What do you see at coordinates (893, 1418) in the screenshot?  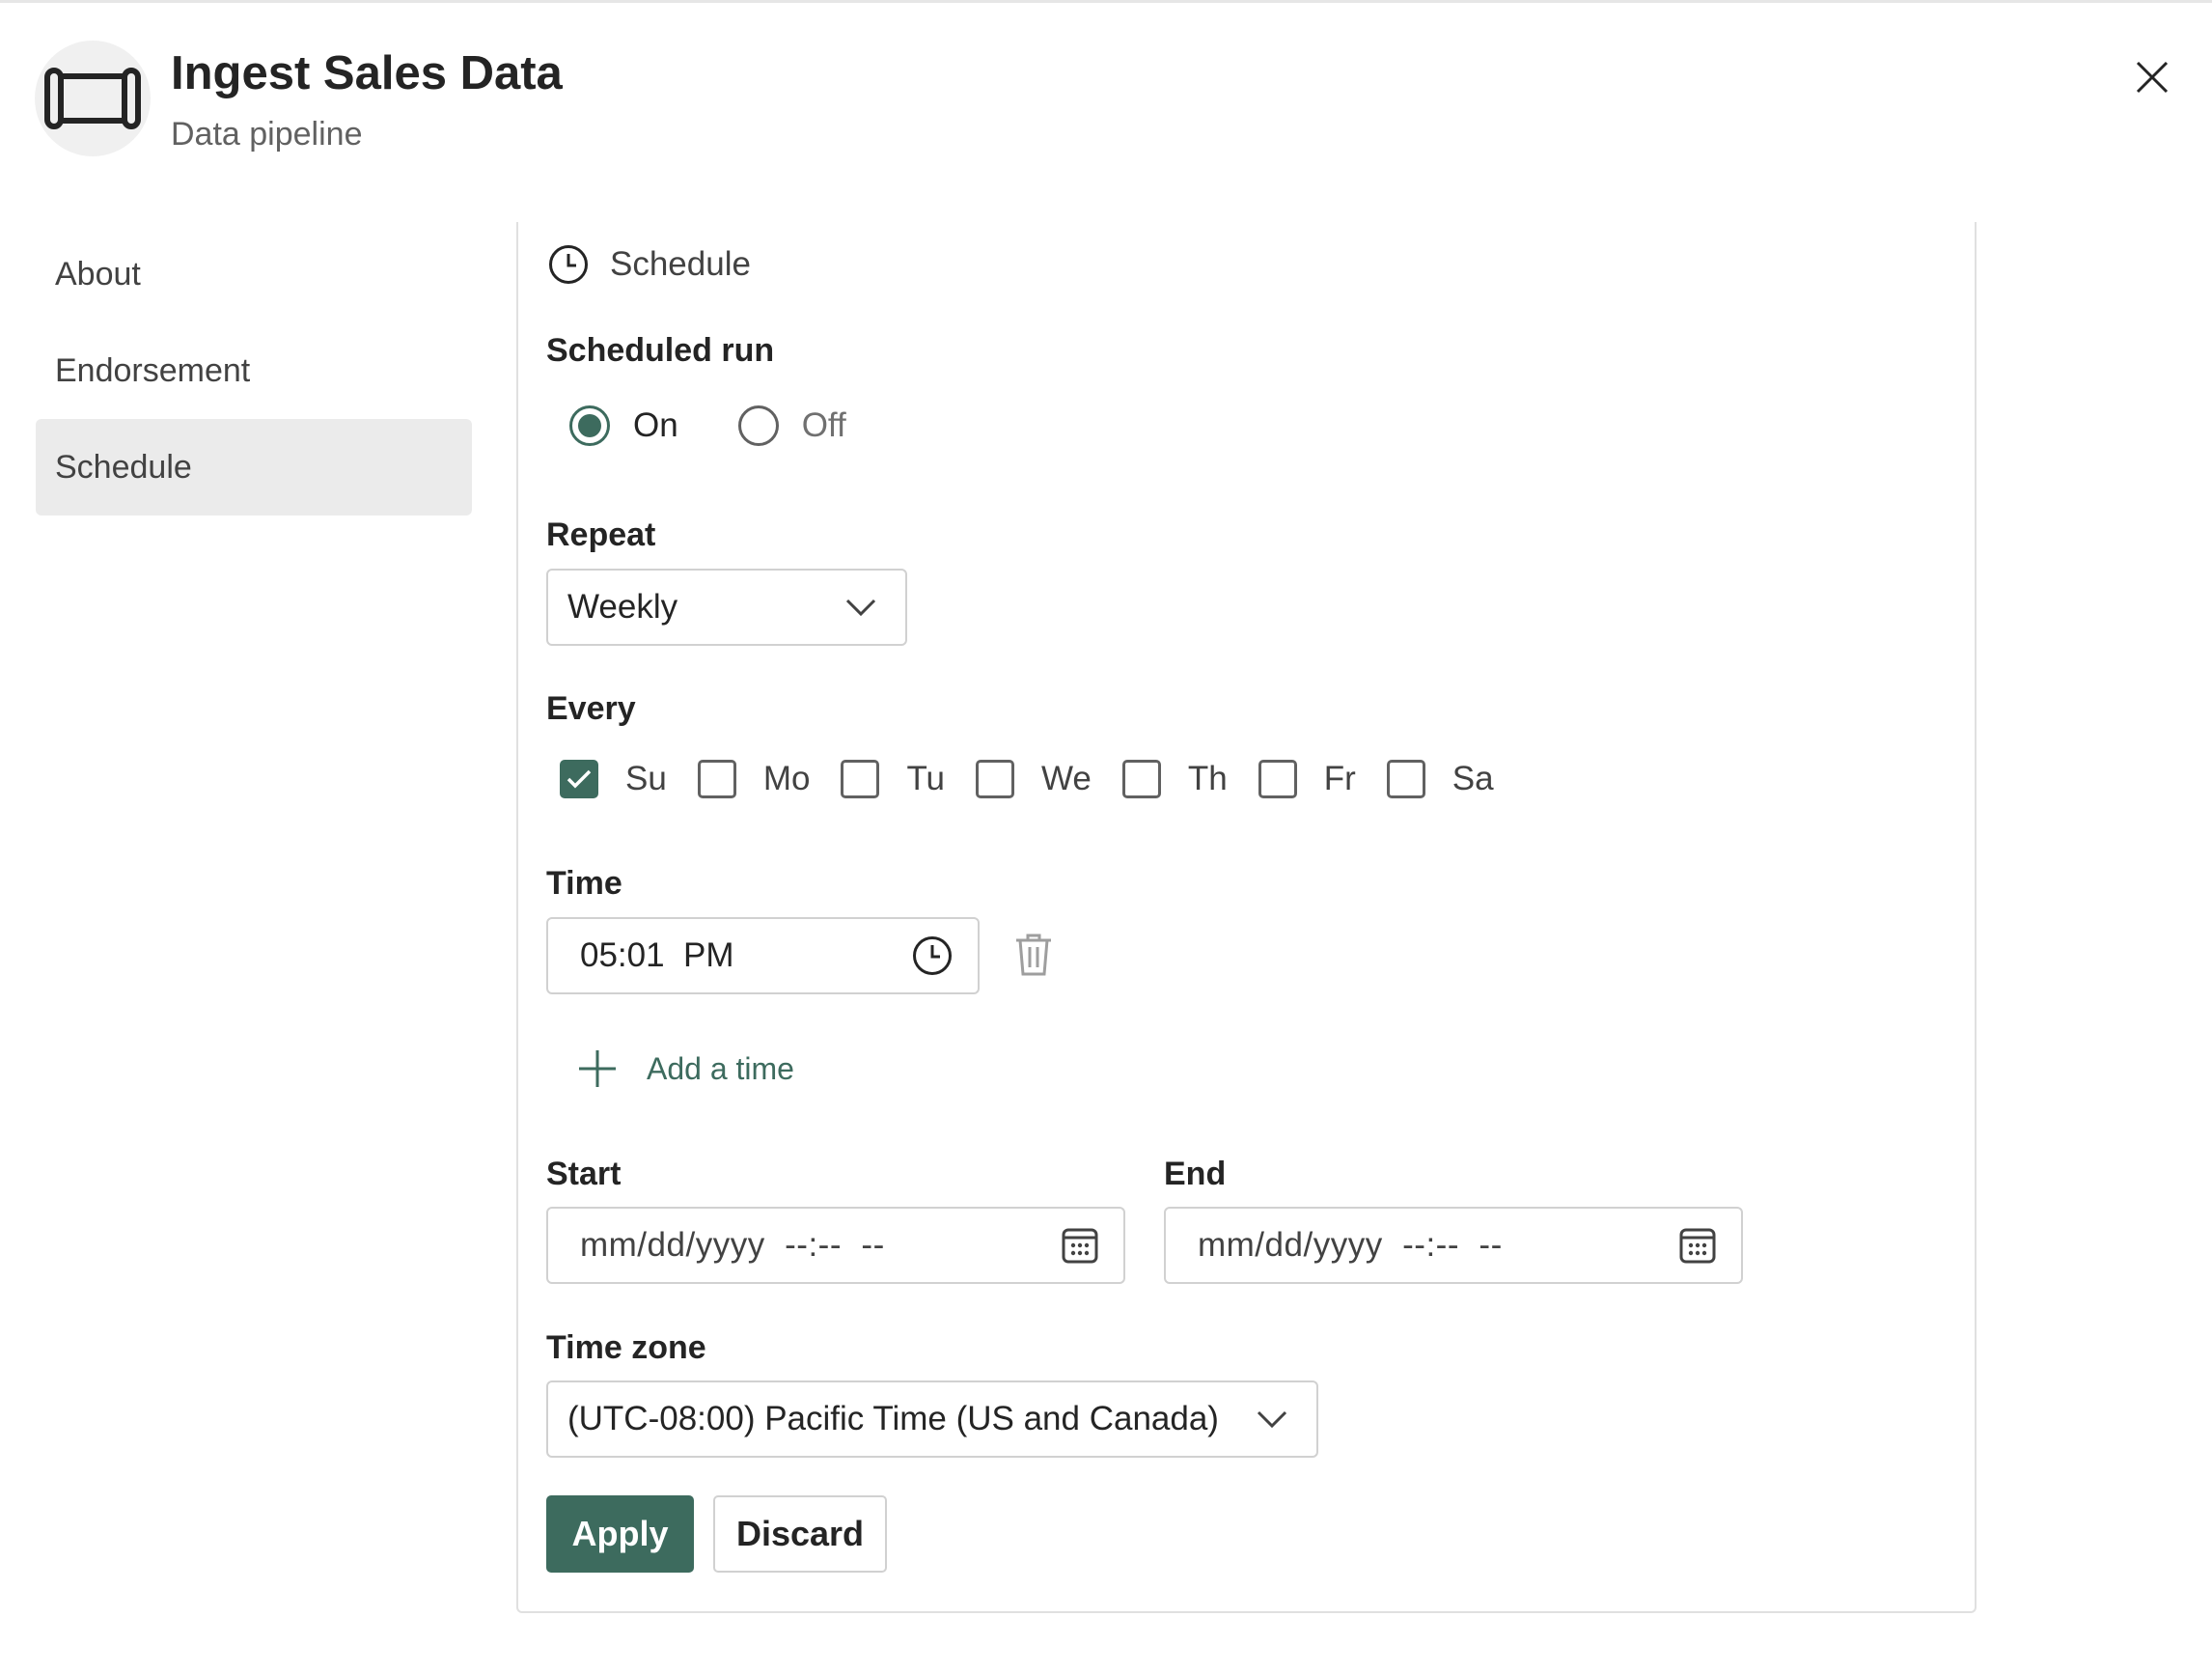 I see `time-zone-value: (UTC-08:00) Pacific Time (US and Canada)` at bounding box center [893, 1418].